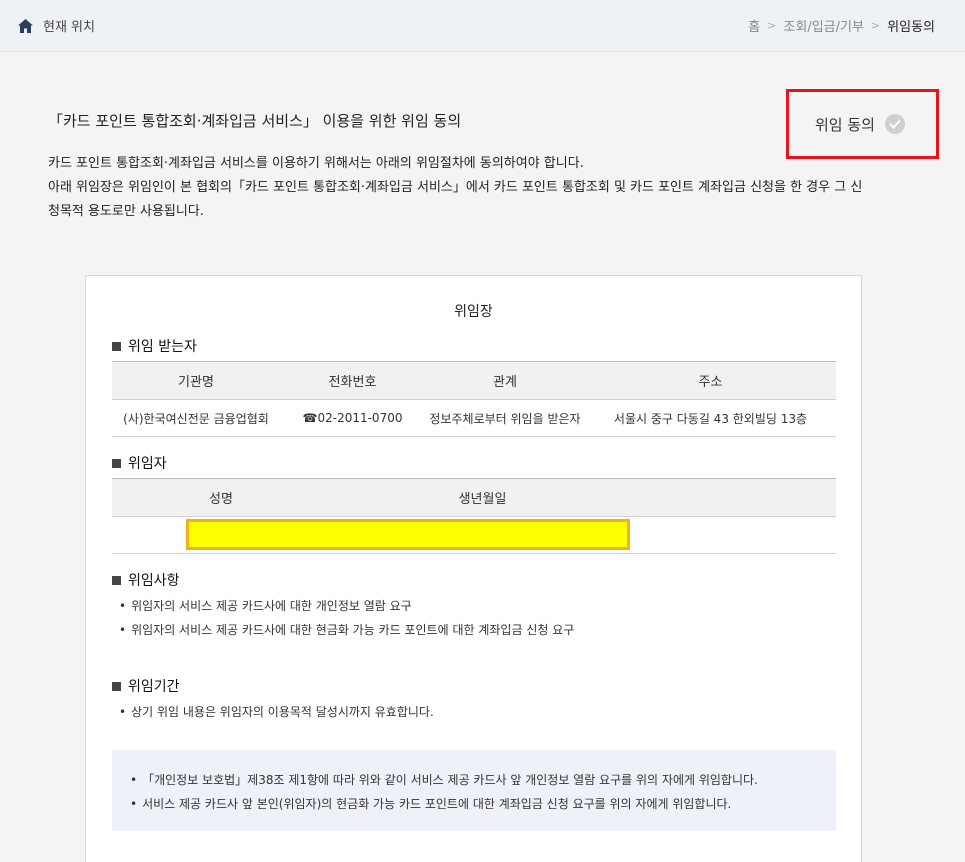 This screenshot has height=862, width=965. I want to click on col-header: 주소, so click(710, 380).